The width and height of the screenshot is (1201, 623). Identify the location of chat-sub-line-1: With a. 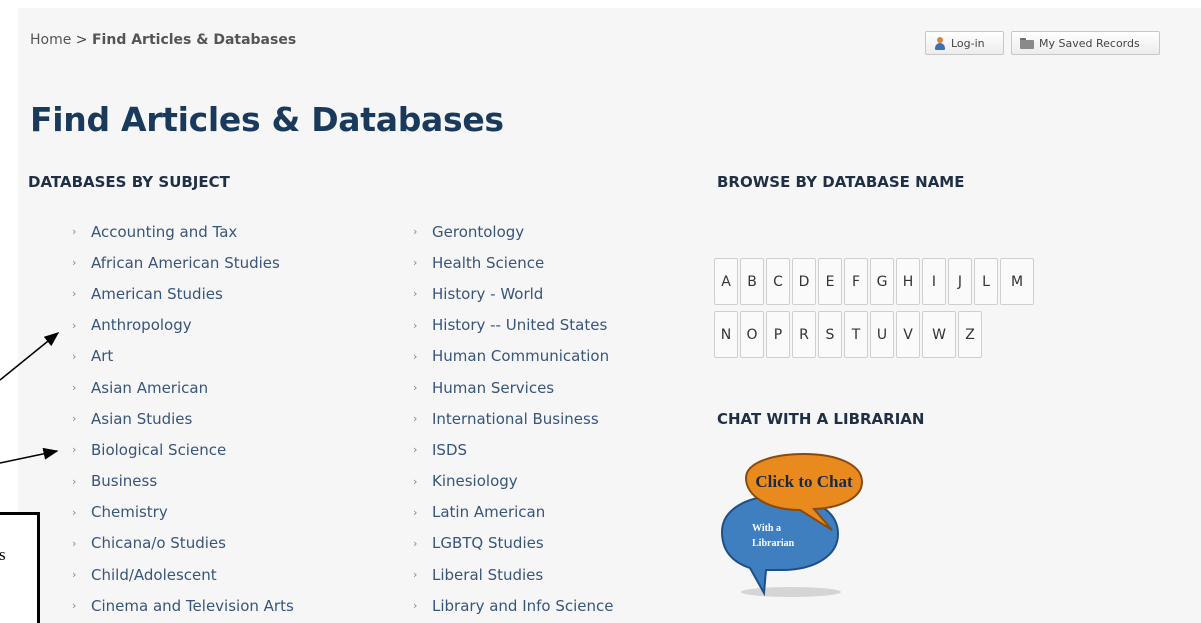
(766, 528).